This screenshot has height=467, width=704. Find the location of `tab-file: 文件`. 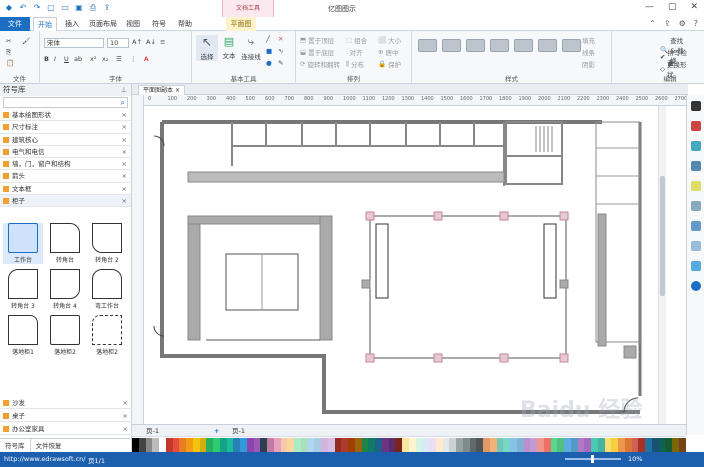

tab-file: 文件 is located at coordinates (15, 24).